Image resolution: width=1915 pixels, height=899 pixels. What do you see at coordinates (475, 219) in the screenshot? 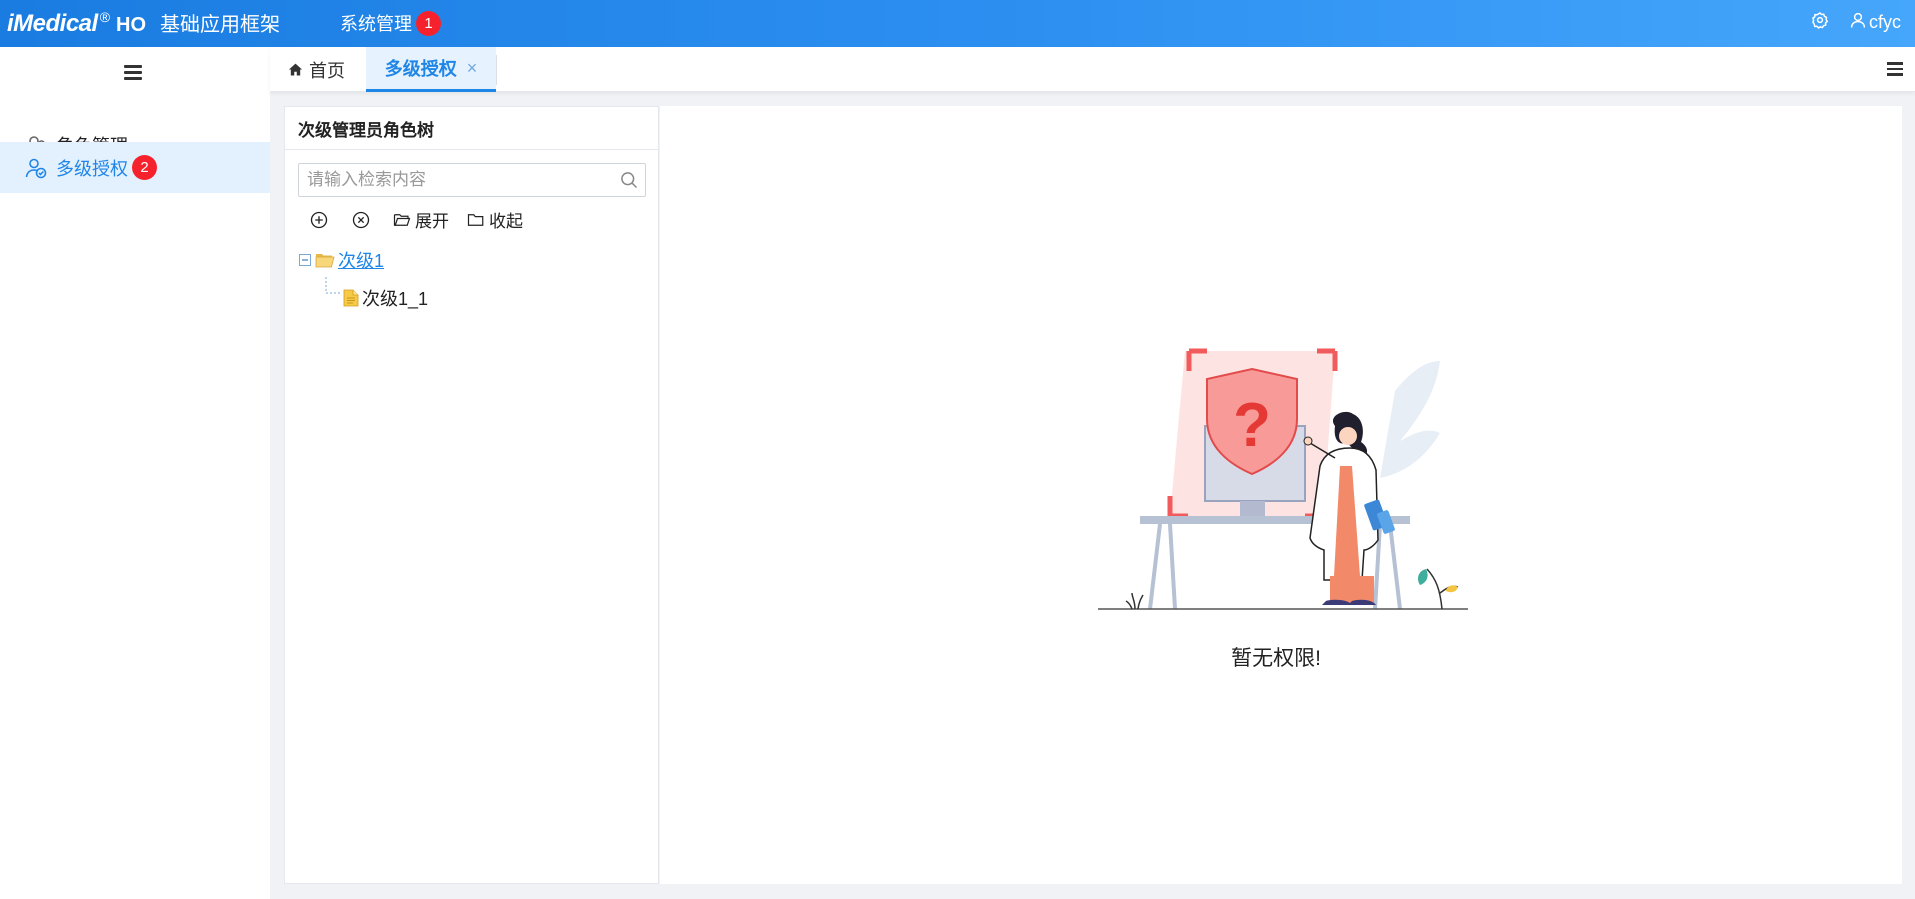
I see `folder-icon` at bounding box center [475, 219].